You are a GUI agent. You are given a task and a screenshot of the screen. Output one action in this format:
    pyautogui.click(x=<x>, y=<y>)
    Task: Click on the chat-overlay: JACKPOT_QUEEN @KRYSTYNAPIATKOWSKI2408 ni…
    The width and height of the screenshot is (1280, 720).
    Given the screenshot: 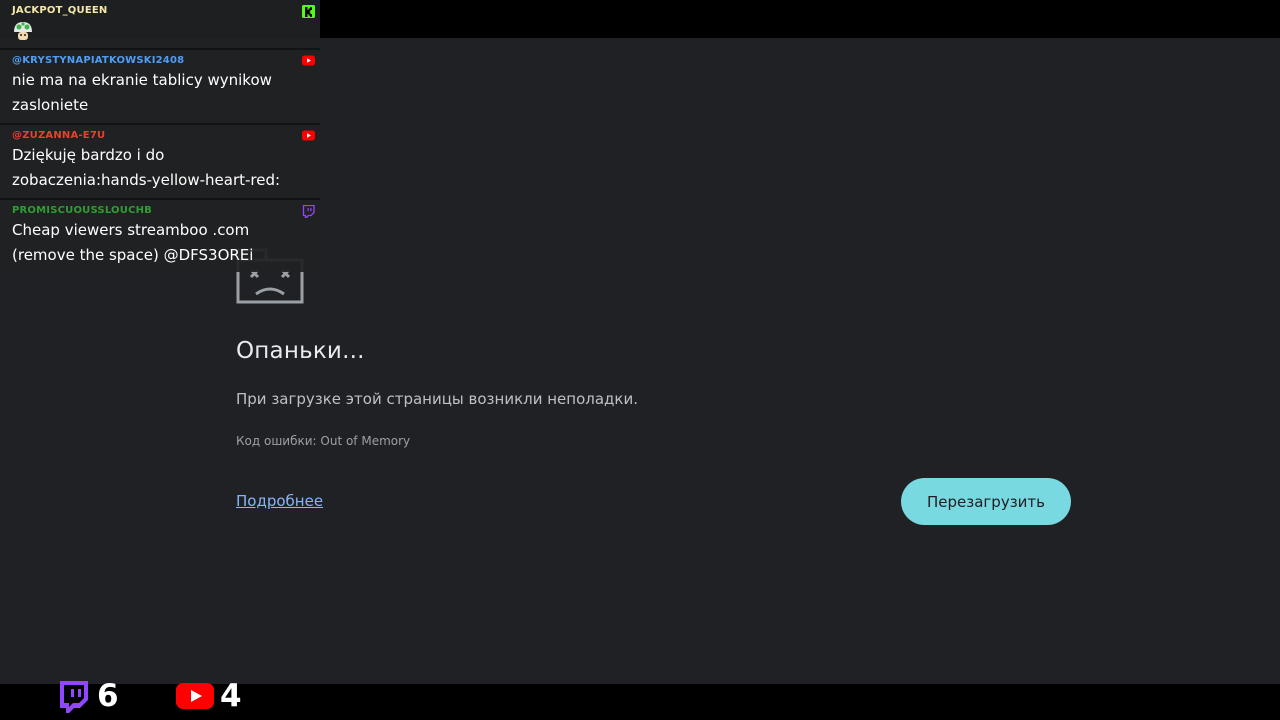 What is the action you would take?
    pyautogui.click(x=160, y=136)
    